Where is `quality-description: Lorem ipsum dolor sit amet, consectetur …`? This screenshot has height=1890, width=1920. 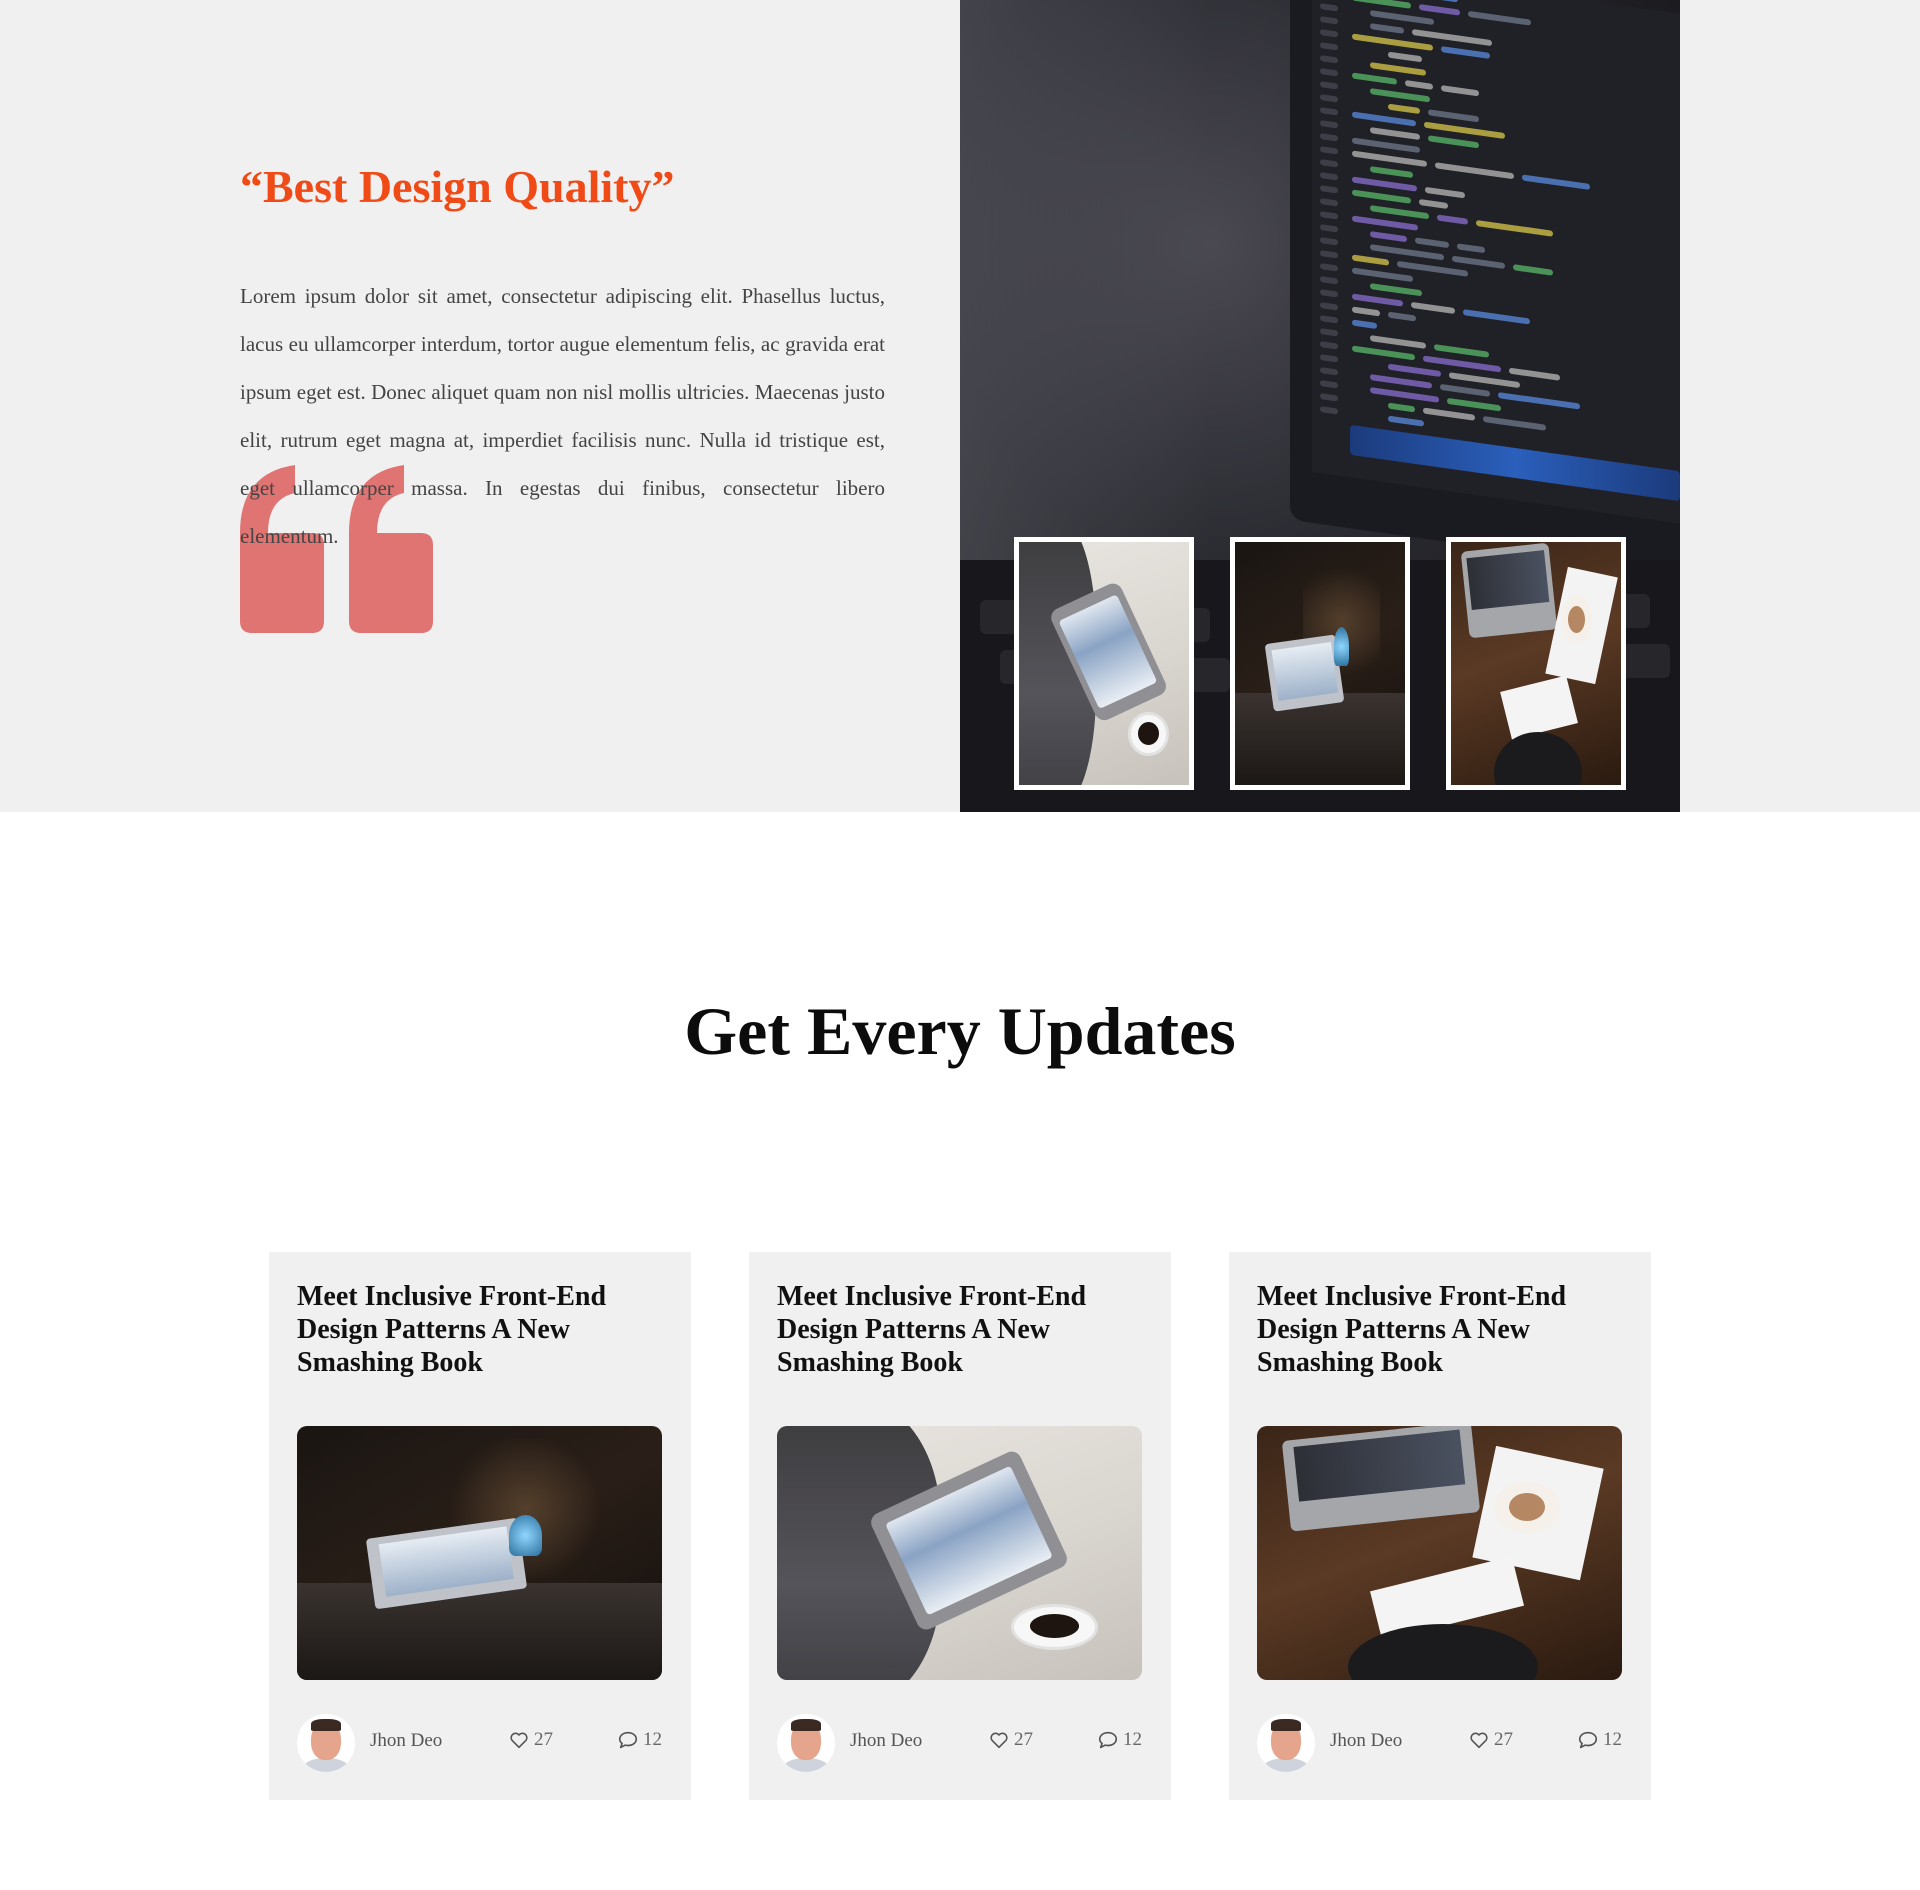
quality-description: Lorem ipsum dolor sit amet, consectetur … is located at coordinates (562, 416).